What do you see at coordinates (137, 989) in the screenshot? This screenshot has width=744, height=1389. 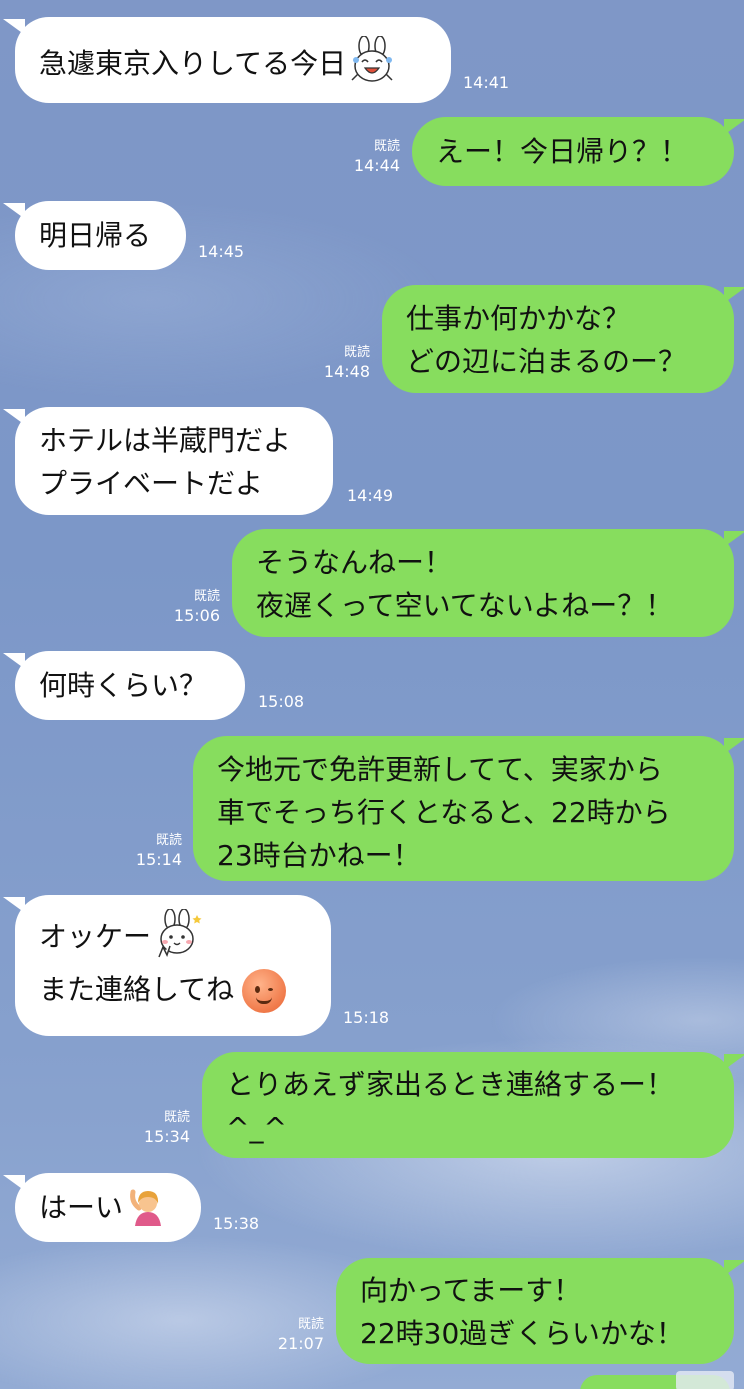 I see `message-text: また連絡してね` at bounding box center [137, 989].